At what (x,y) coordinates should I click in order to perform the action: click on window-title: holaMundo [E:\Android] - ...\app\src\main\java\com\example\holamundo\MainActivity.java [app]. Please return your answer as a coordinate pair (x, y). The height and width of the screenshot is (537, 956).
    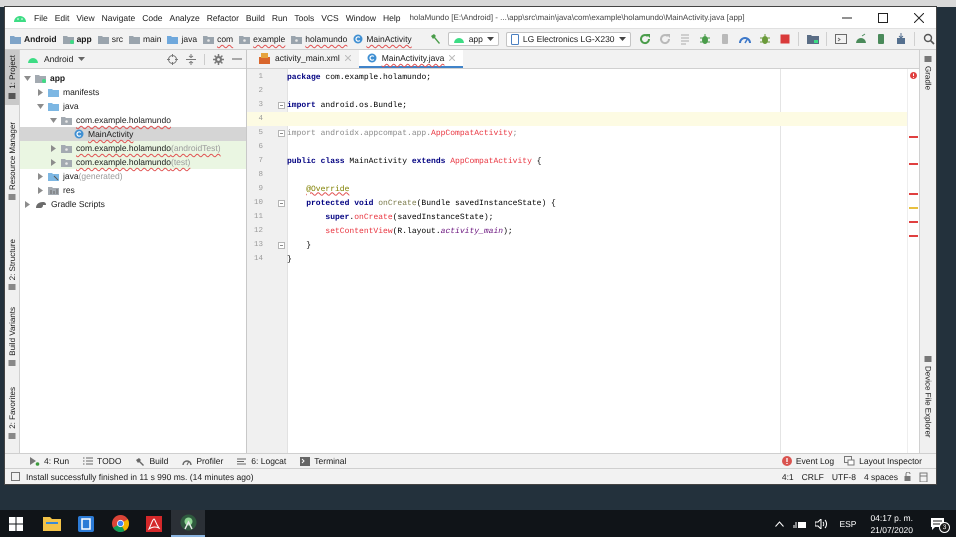
    Looking at the image, I should click on (577, 17).